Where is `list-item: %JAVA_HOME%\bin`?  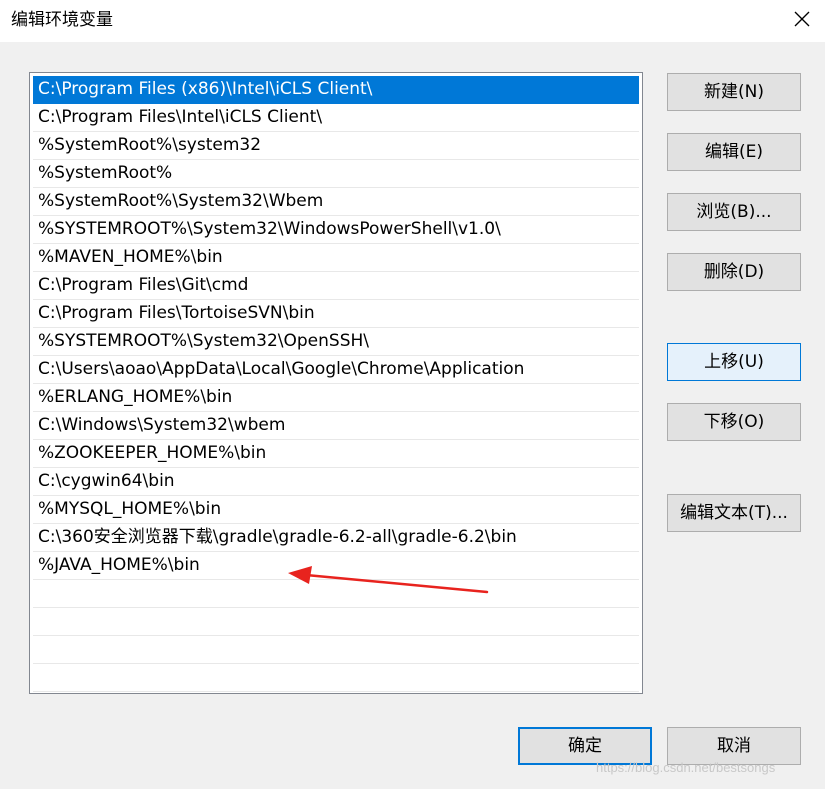
list-item: %JAVA_HOME%\bin is located at coordinates (336, 566).